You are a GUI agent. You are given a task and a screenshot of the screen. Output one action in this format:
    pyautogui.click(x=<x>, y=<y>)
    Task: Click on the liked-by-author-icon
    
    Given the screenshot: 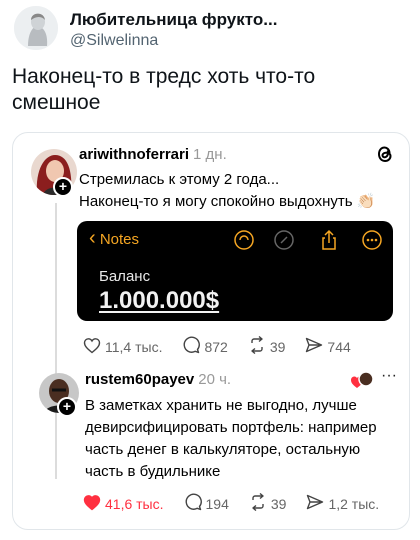 What is the action you would take?
    pyautogui.click(x=362, y=383)
    